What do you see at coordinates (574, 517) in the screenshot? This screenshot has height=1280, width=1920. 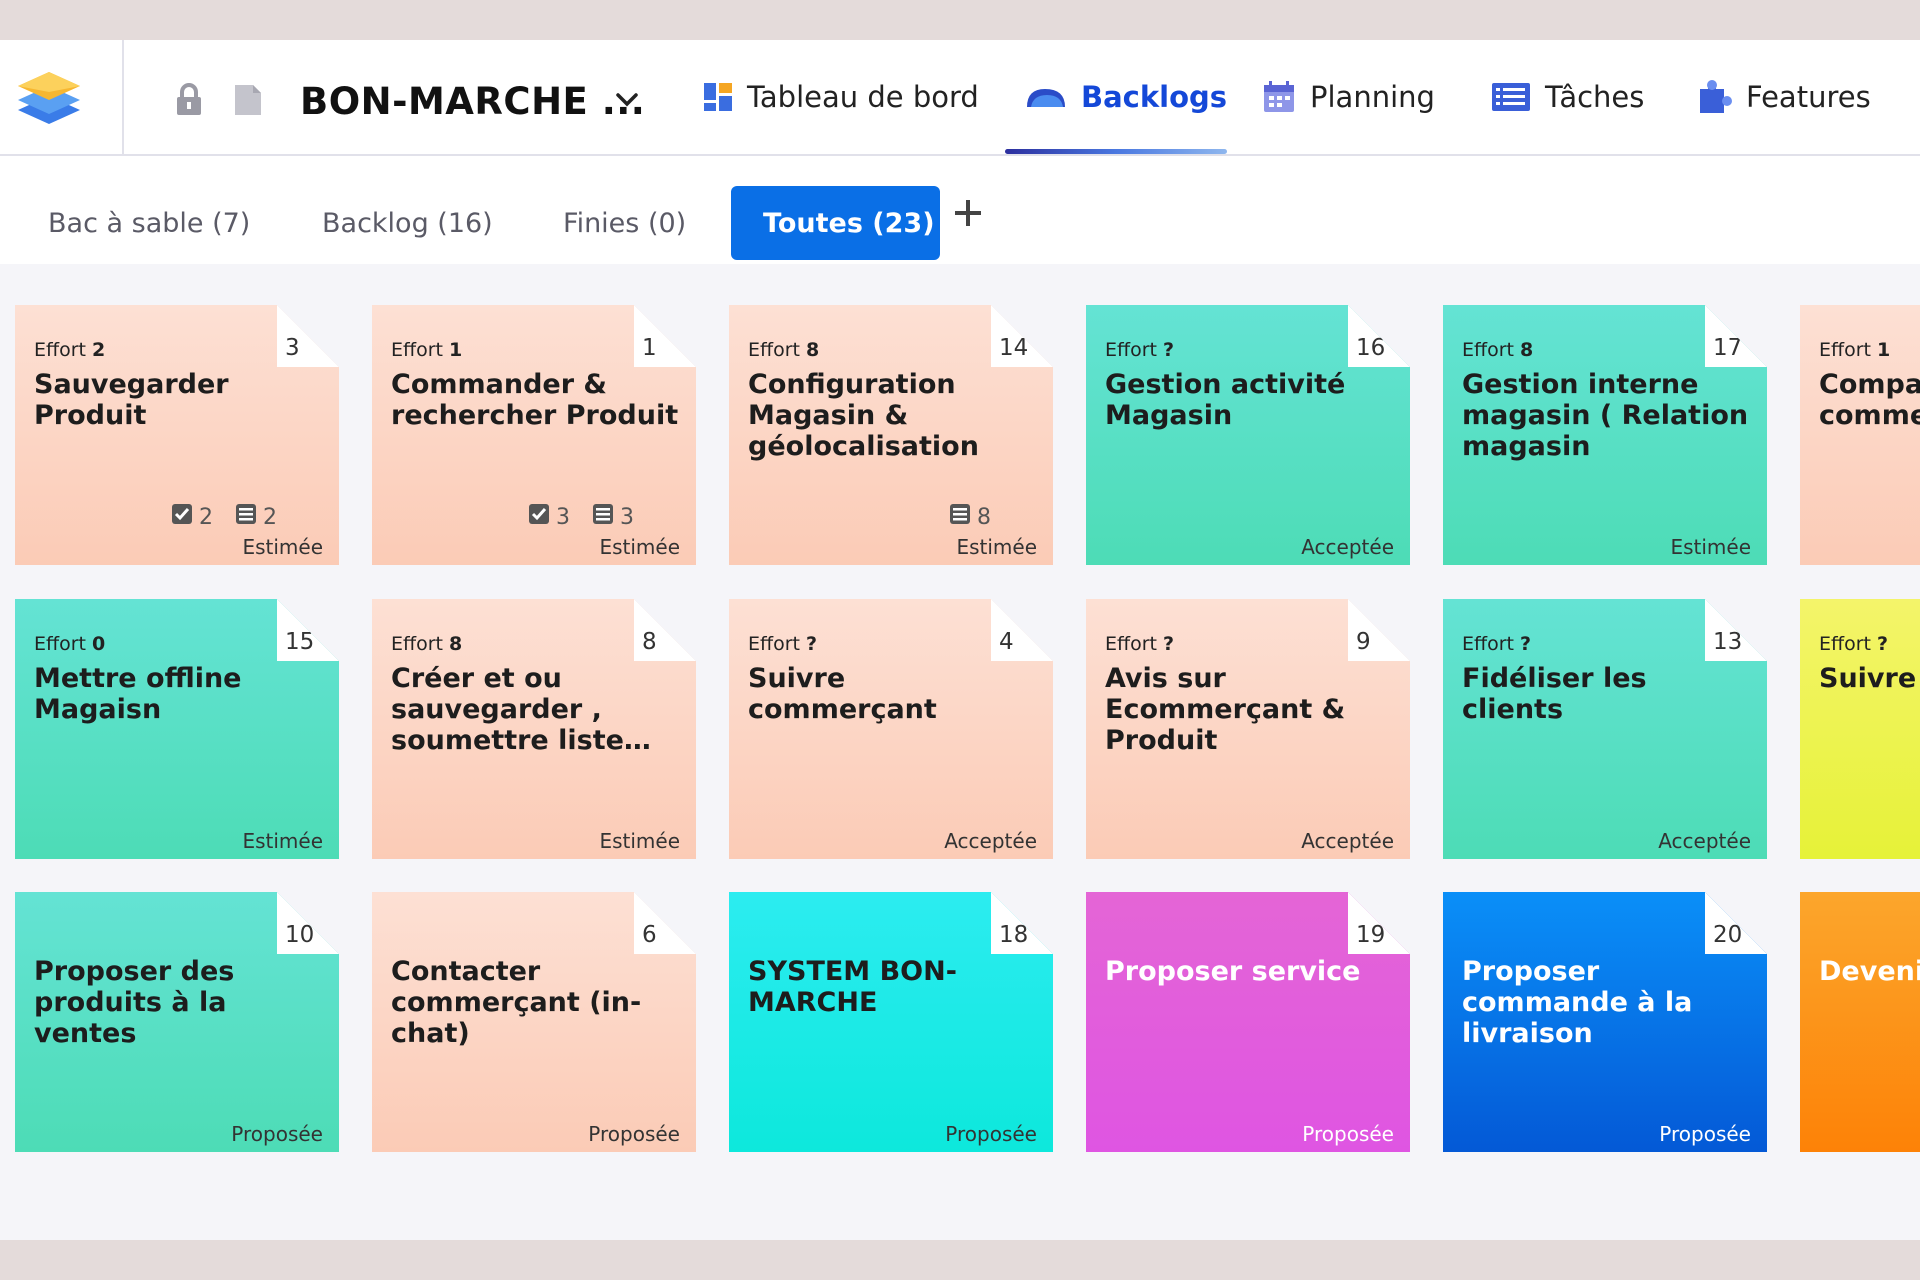 I see `card-meta: 33` at bounding box center [574, 517].